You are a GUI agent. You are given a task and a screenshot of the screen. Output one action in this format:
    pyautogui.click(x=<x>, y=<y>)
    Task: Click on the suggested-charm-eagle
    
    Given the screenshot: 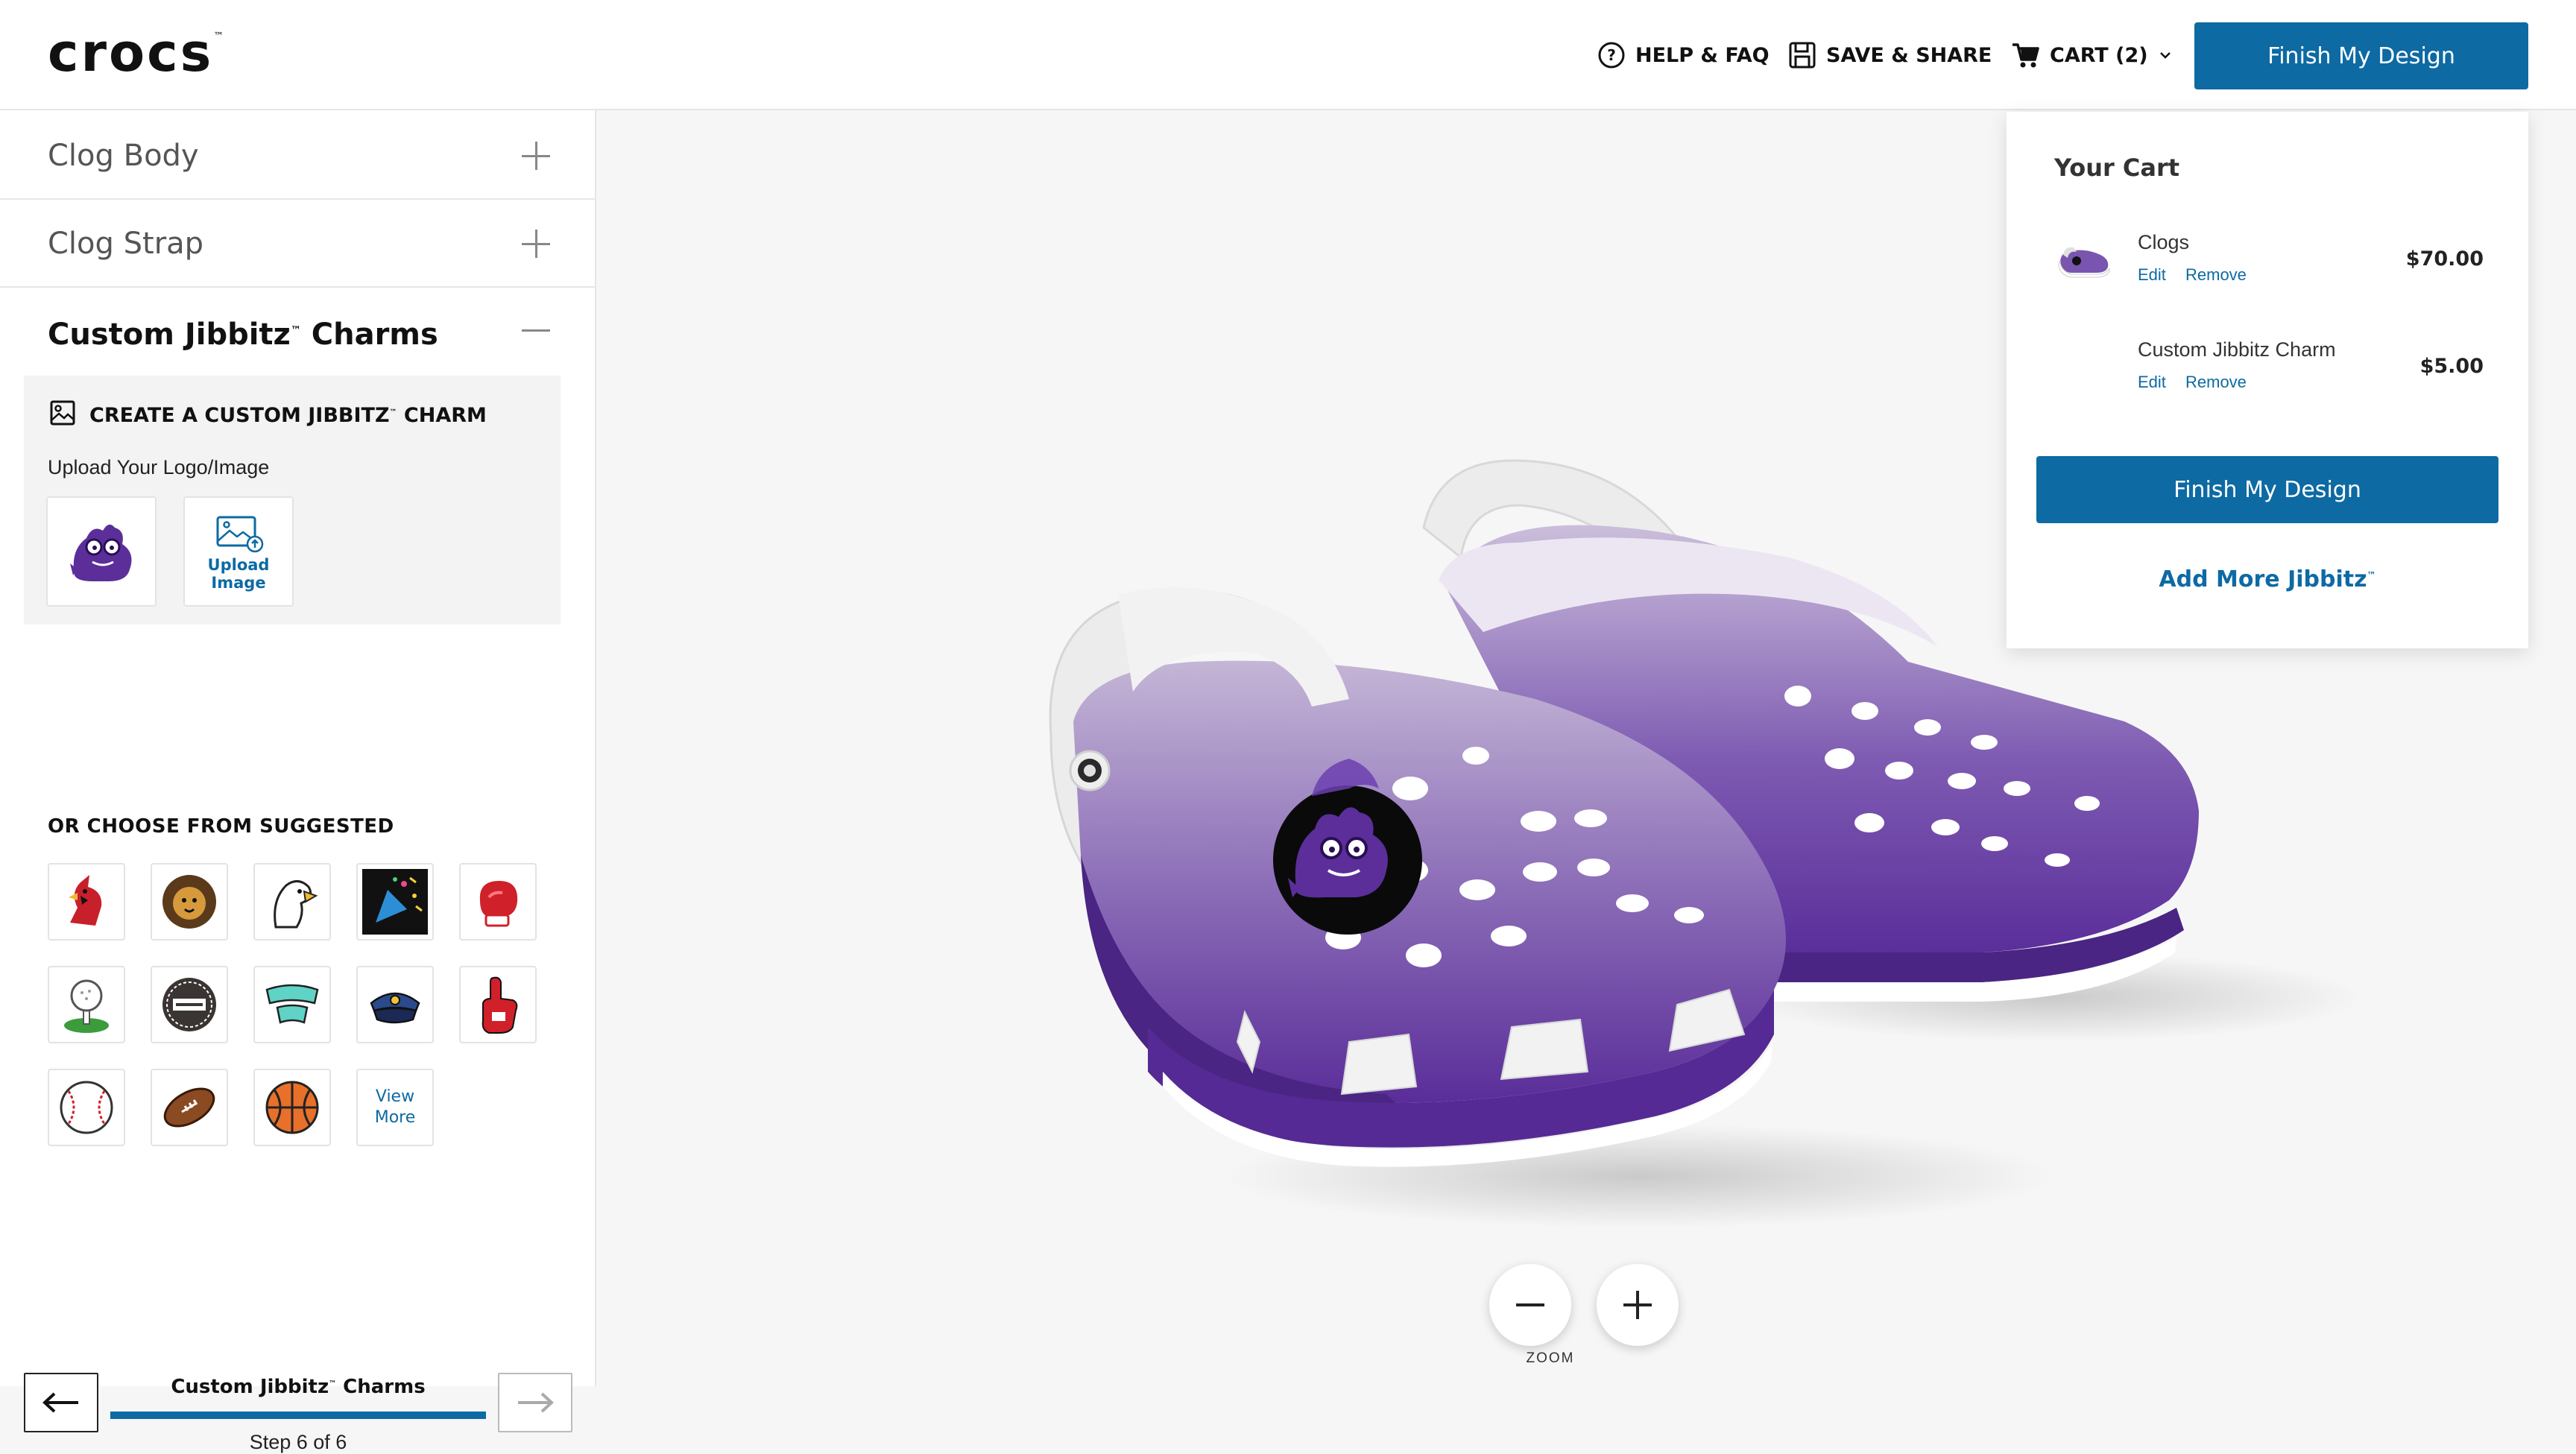 What is the action you would take?
    pyautogui.click(x=292, y=902)
    